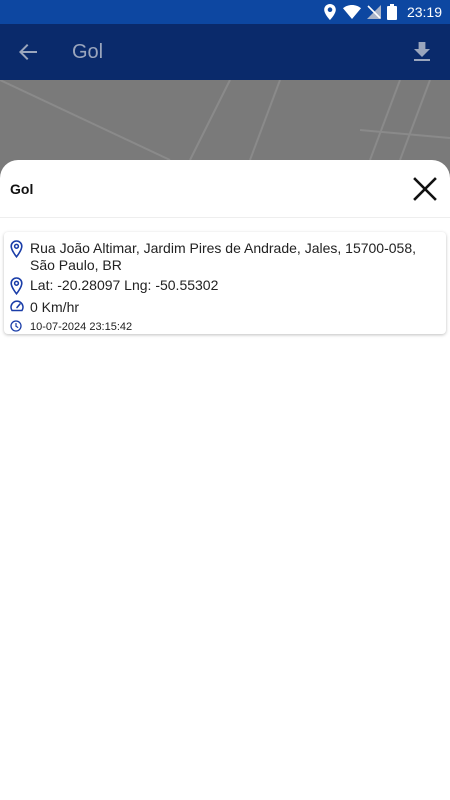  Describe the element at coordinates (391, 12) in the screenshot. I see `battery-icon` at that location.